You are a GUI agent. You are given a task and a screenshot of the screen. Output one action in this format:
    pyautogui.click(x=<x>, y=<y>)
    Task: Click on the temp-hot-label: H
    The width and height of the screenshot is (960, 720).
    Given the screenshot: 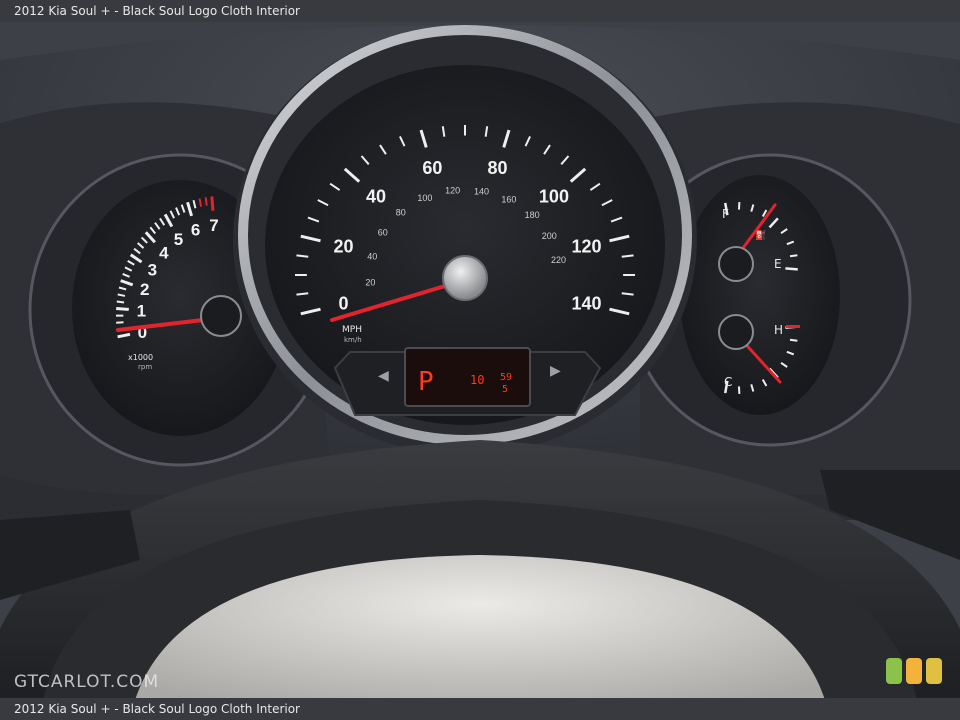 What is the action you would take?
    pyautogui.click(x=778, y=330)
    